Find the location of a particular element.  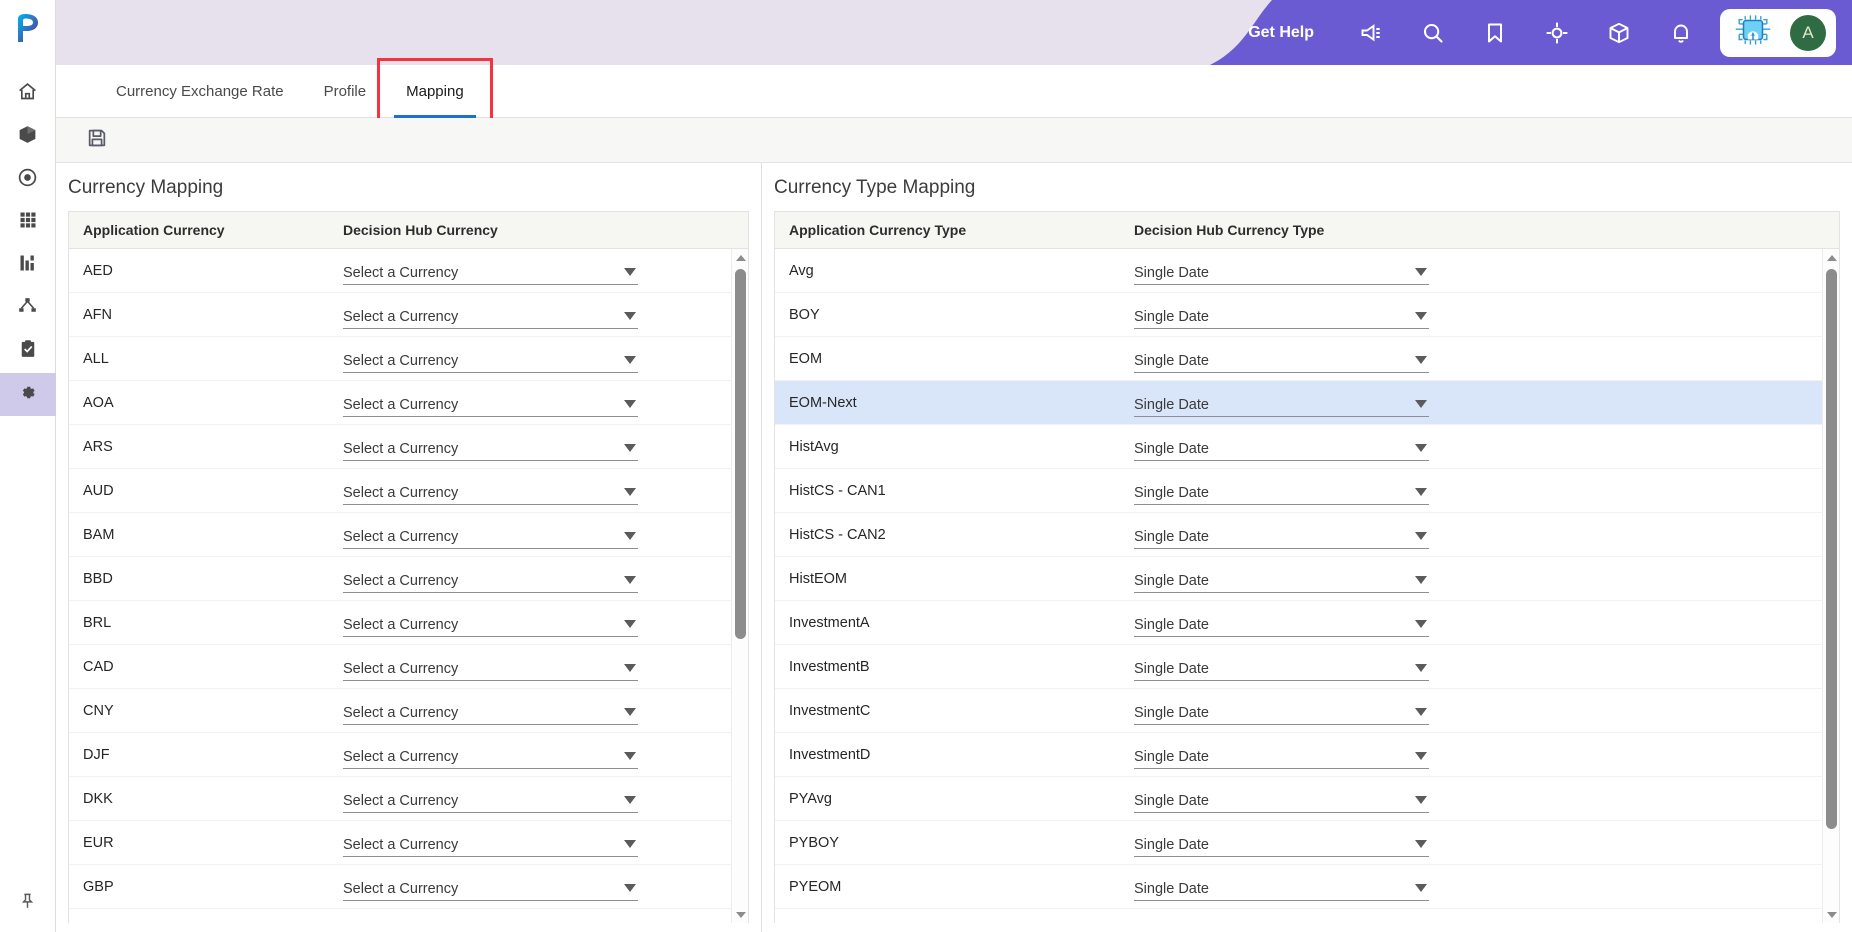

table-row: HistEOM Single Date is located at coordinates (1307, 579).